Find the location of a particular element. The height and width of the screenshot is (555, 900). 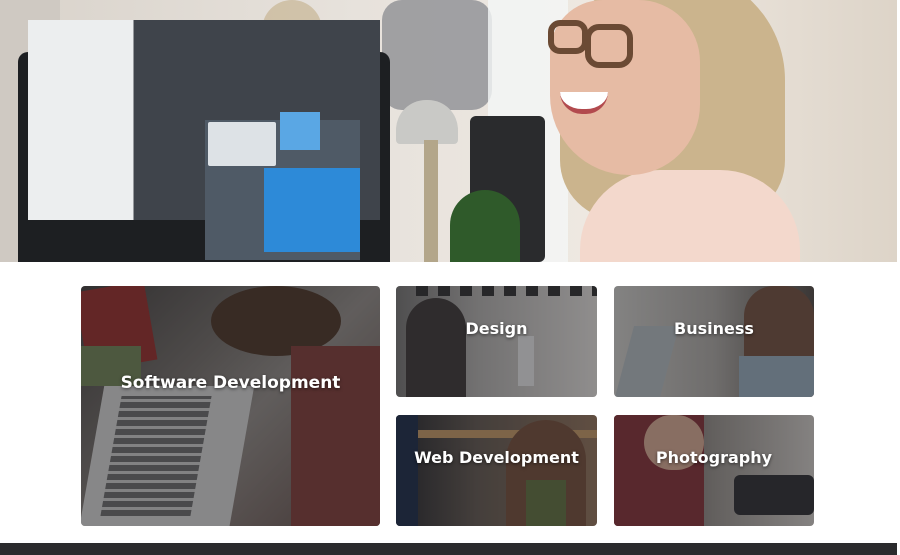

hero-lamp-pole is located at coordinates (431, 201).